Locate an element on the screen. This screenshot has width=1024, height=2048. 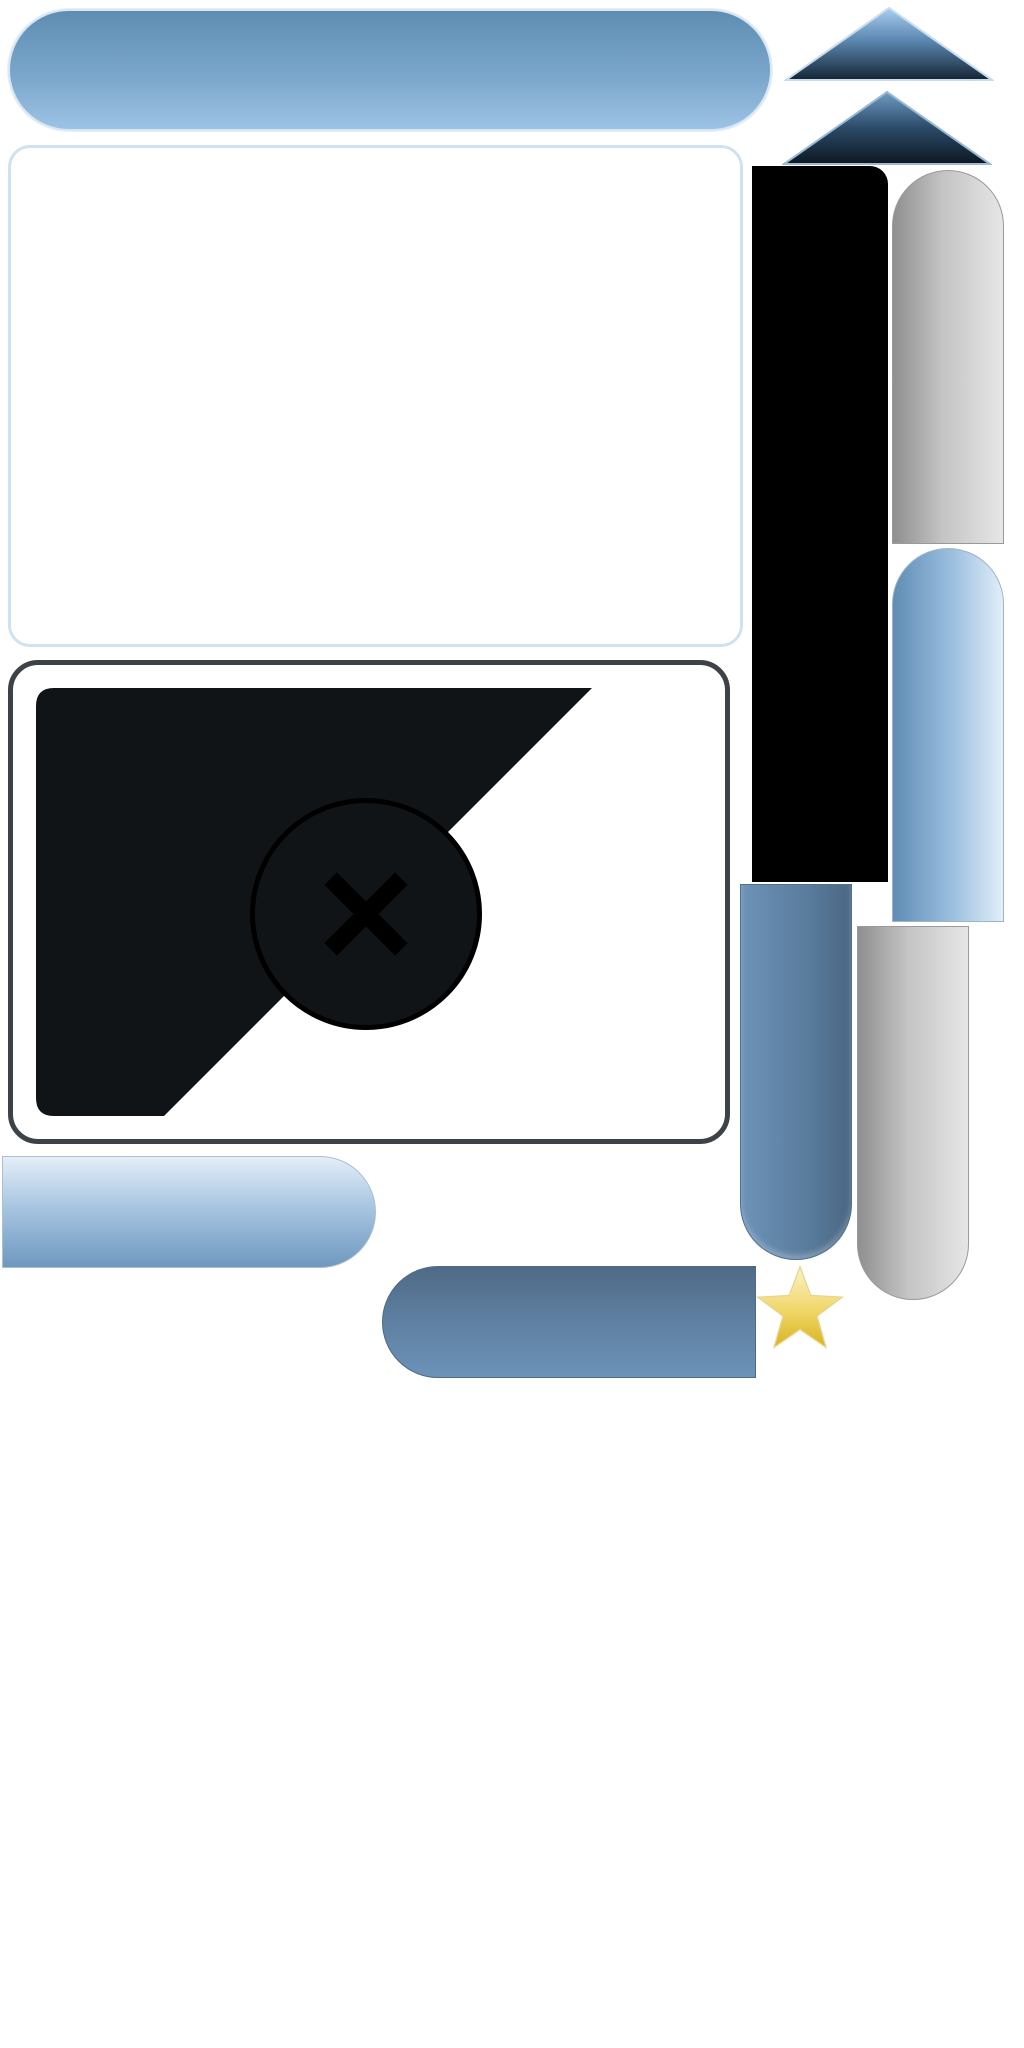
dark-blue-horizontal-pill is located at coordinates (569, 1322).